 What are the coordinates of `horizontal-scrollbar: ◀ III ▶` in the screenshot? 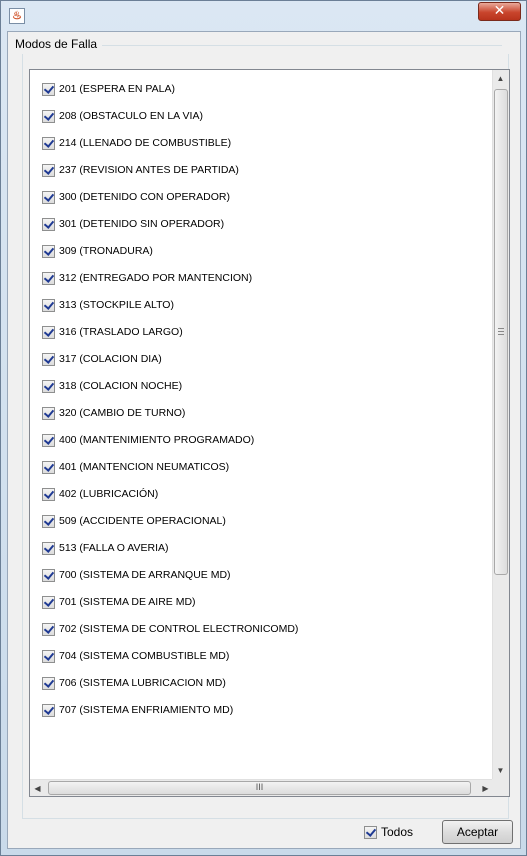 It's located at (261, 787).